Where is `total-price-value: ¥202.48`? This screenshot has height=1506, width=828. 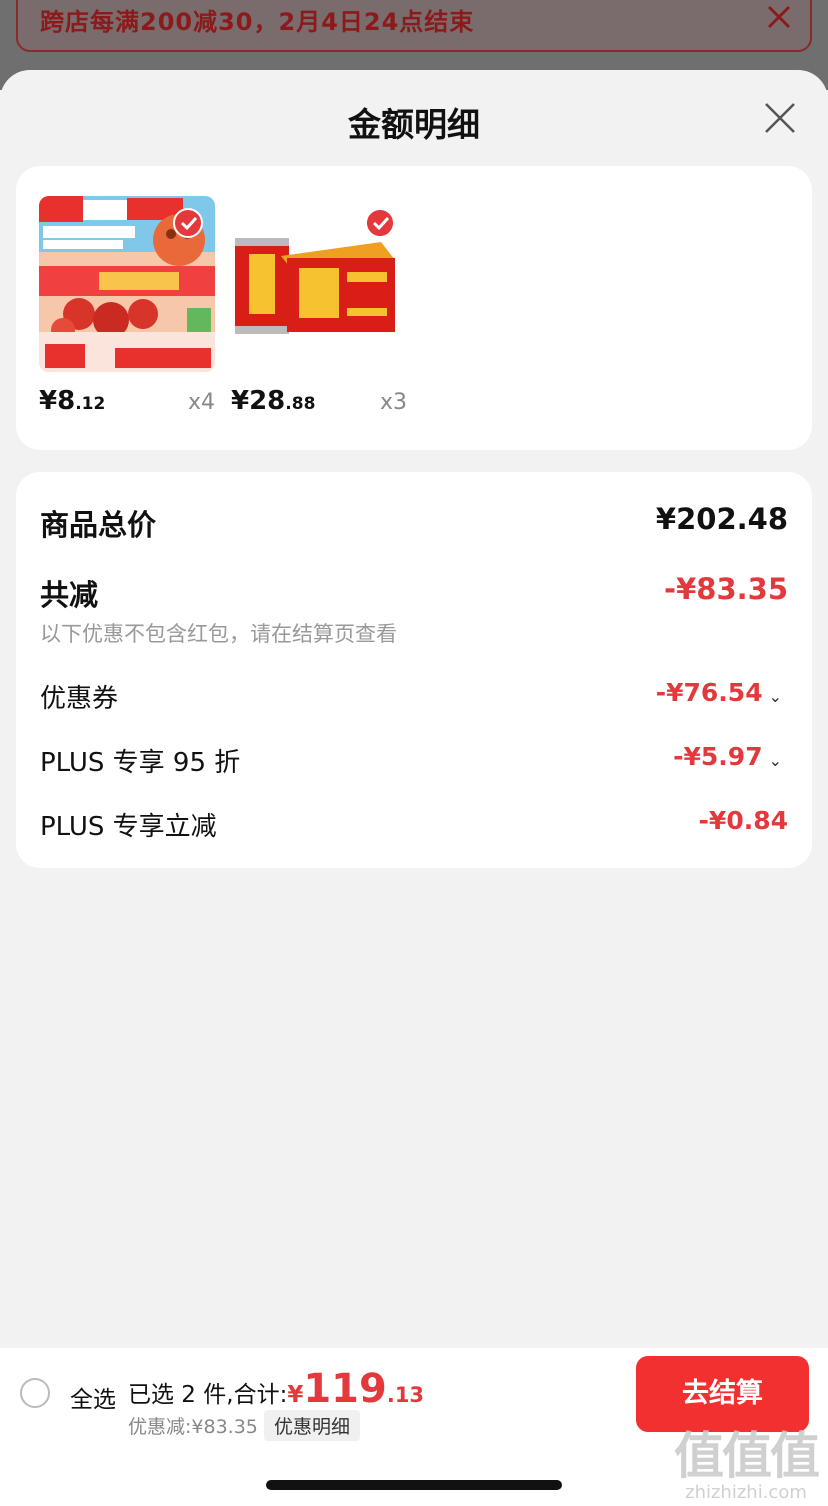
total-price-value: ¥202.48 is located at coordinates (721, 519).